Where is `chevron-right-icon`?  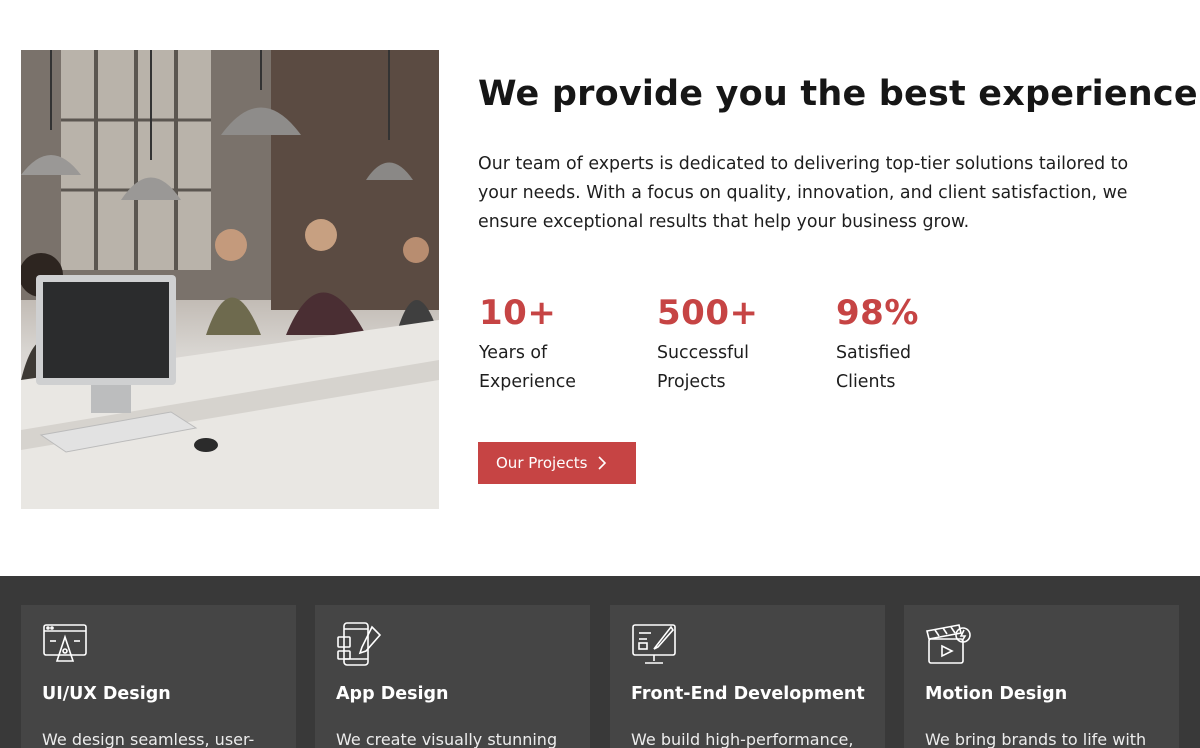
chevron-right-icon is located at coordinates (602, 463).